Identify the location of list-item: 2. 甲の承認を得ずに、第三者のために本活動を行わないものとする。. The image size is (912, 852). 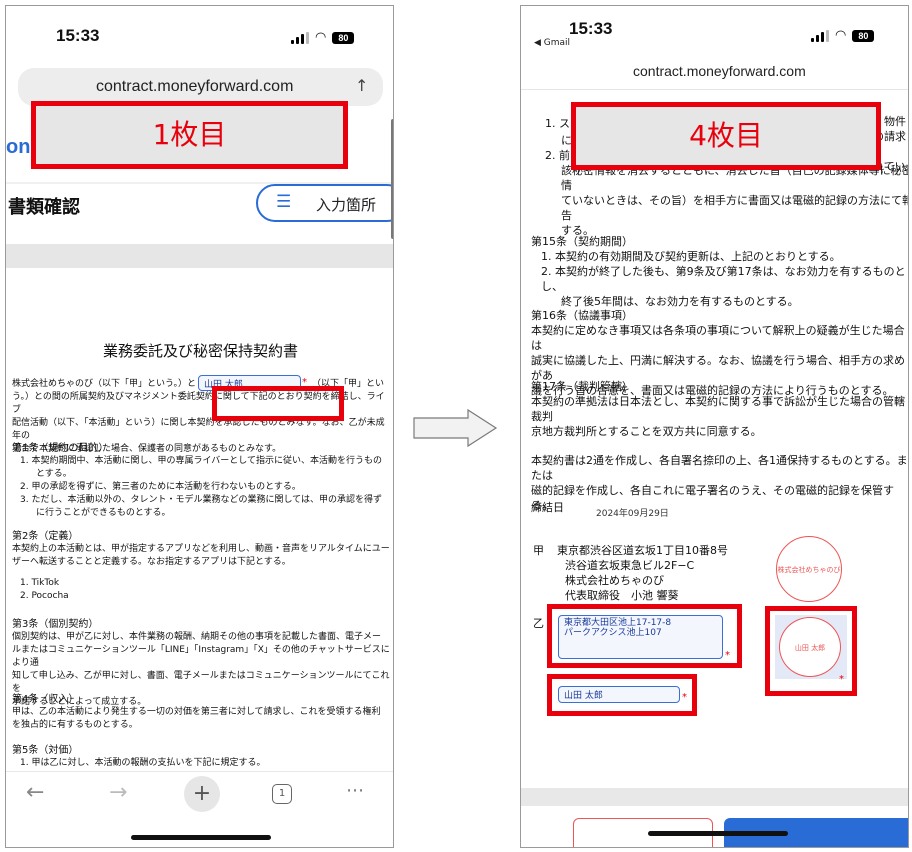
(160, 487).